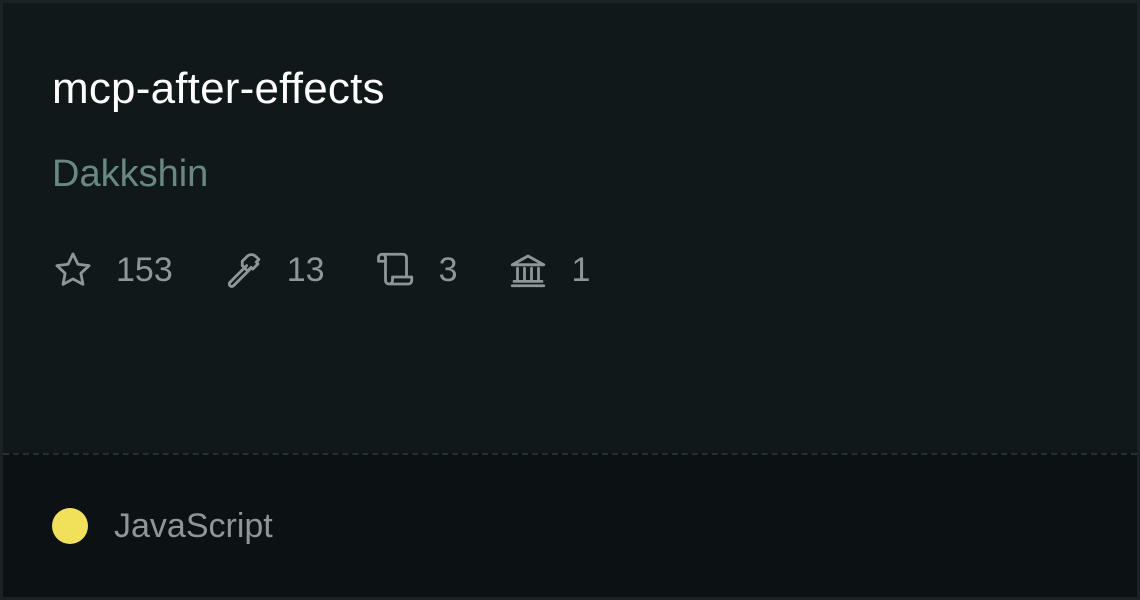 This screenshot has height=600, width=1140. Describe the element at coordinates (218, 89) in the screenshot. I see `repo-name: mcp-after-effects` at that location.